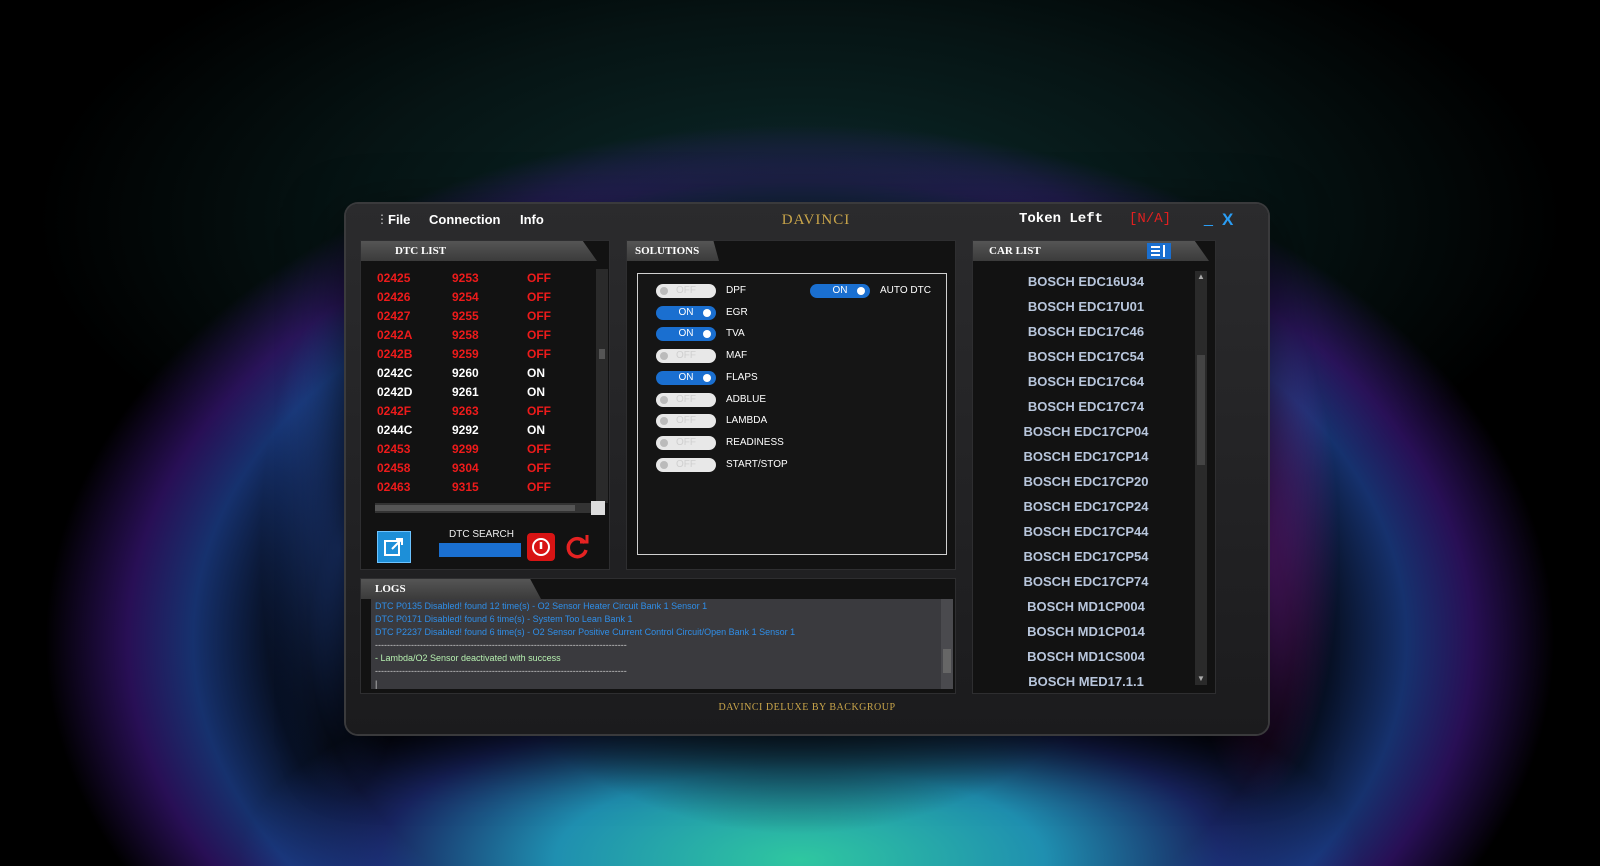 The height and width of the screenshot is (866, 1600). What do you see at coordinates (487, 335) in the screenshot?
I see `dtc-row: 0242A 9258 OFF` at bounding box center [487, 335].